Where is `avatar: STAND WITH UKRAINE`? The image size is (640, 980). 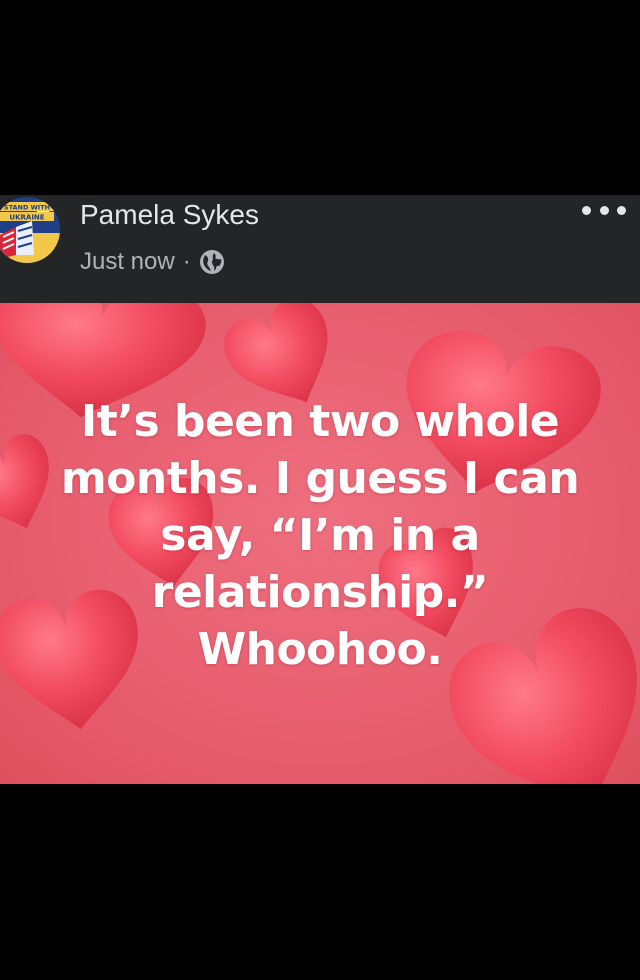 avatar: STAND WITH UKRAINE is located at coordinates (30, 230).